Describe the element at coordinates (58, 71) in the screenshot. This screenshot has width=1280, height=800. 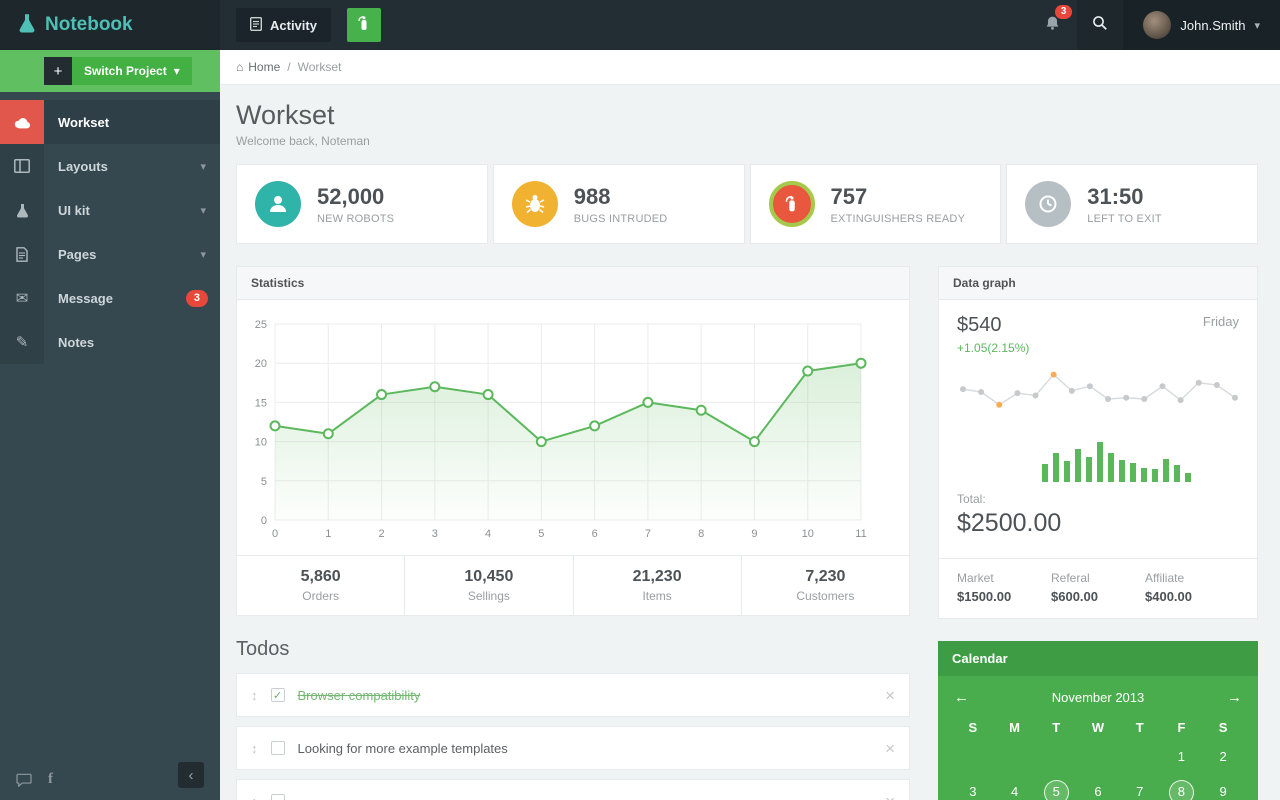
I see `add-project-button: +` at that location.